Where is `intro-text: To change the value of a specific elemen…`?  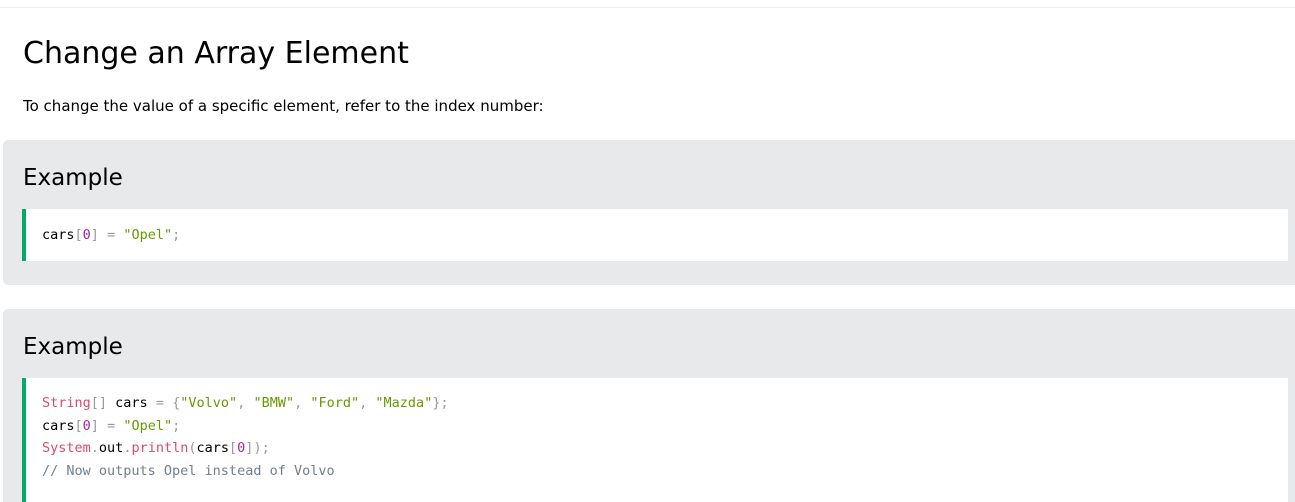 intro-text: To change the value of a specific elemen… is located at coordinates (283, 106).